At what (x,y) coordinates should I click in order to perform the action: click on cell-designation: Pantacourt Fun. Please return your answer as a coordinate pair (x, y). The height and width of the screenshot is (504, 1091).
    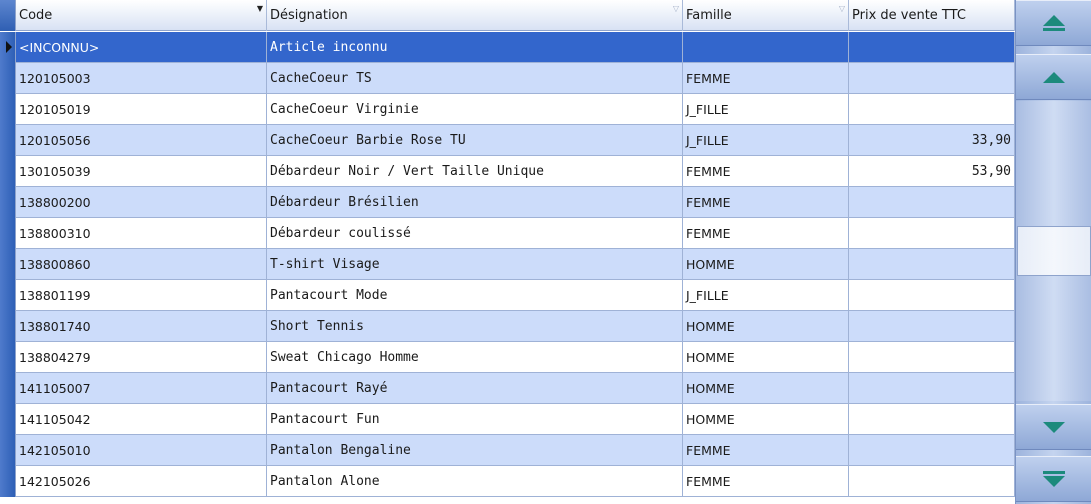
    Looking at the image, I should click on (475, 419).